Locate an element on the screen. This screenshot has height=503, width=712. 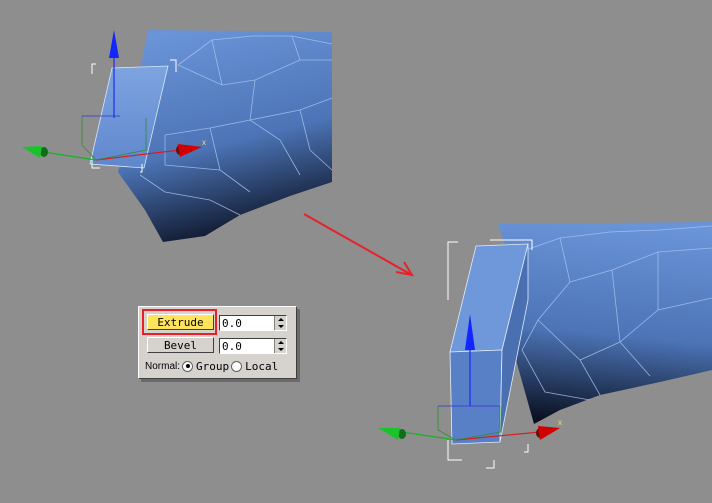
bevel-button: Bevel is located at coordinates (180, 345).